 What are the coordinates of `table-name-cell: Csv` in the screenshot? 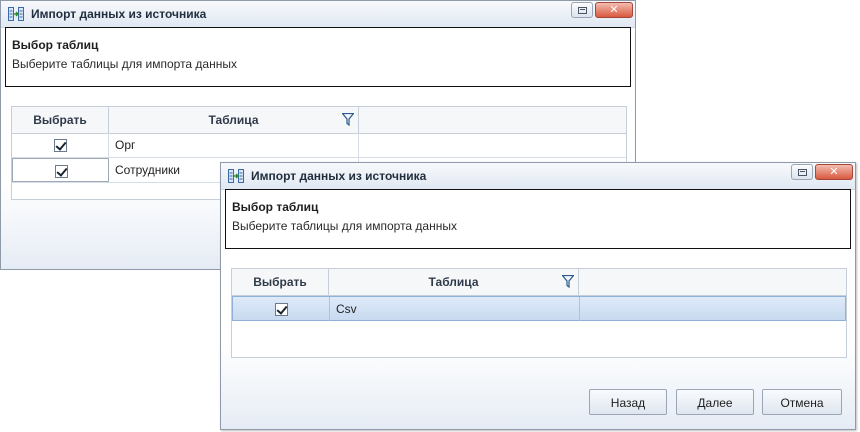 It's located at (455, 309).